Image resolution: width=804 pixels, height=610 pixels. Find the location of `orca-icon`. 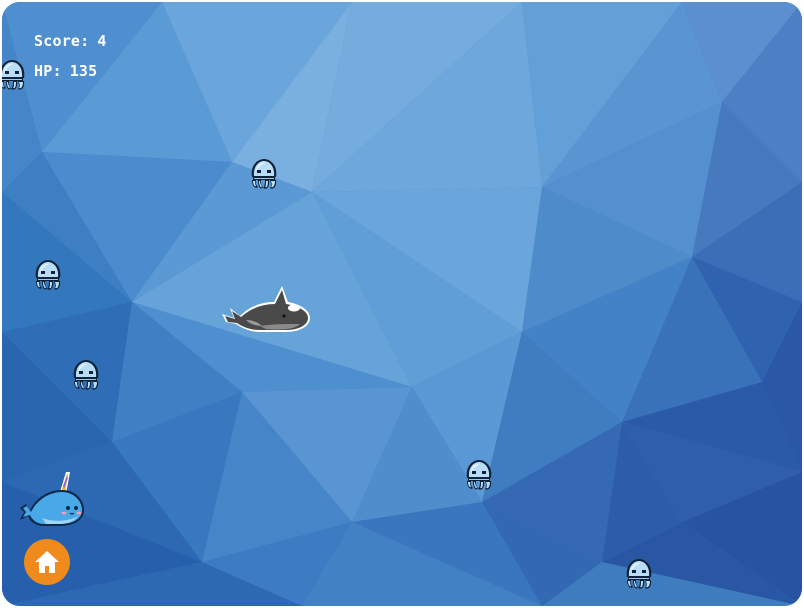

orca-icon is located at coordinates (266, 309).